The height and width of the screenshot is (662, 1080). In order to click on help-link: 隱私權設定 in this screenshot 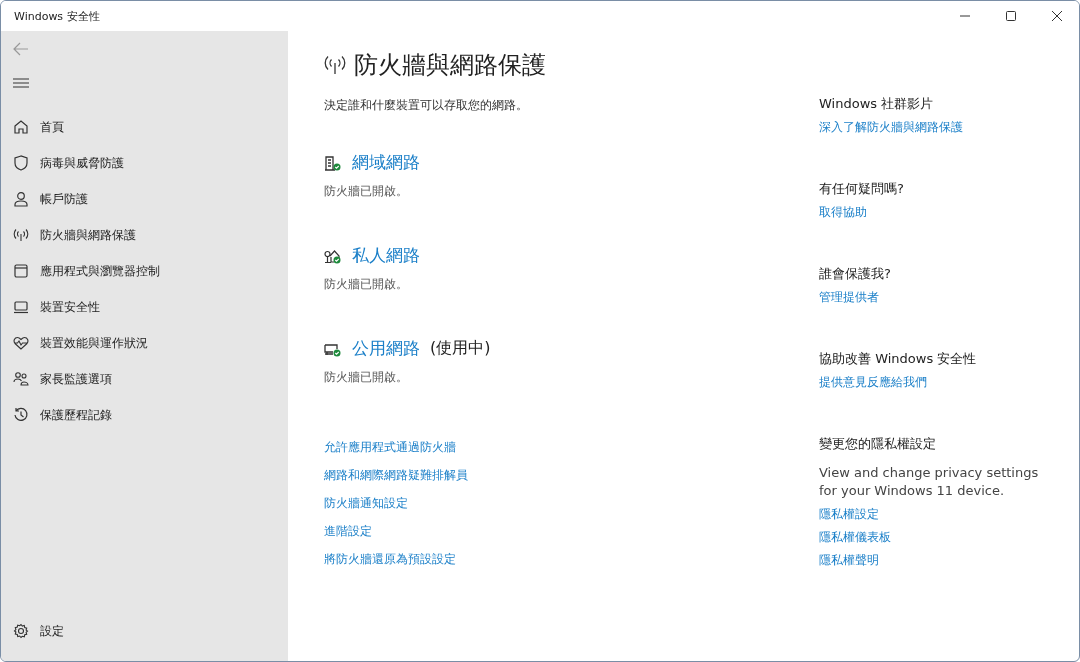, I will do `click(929, 514)`.